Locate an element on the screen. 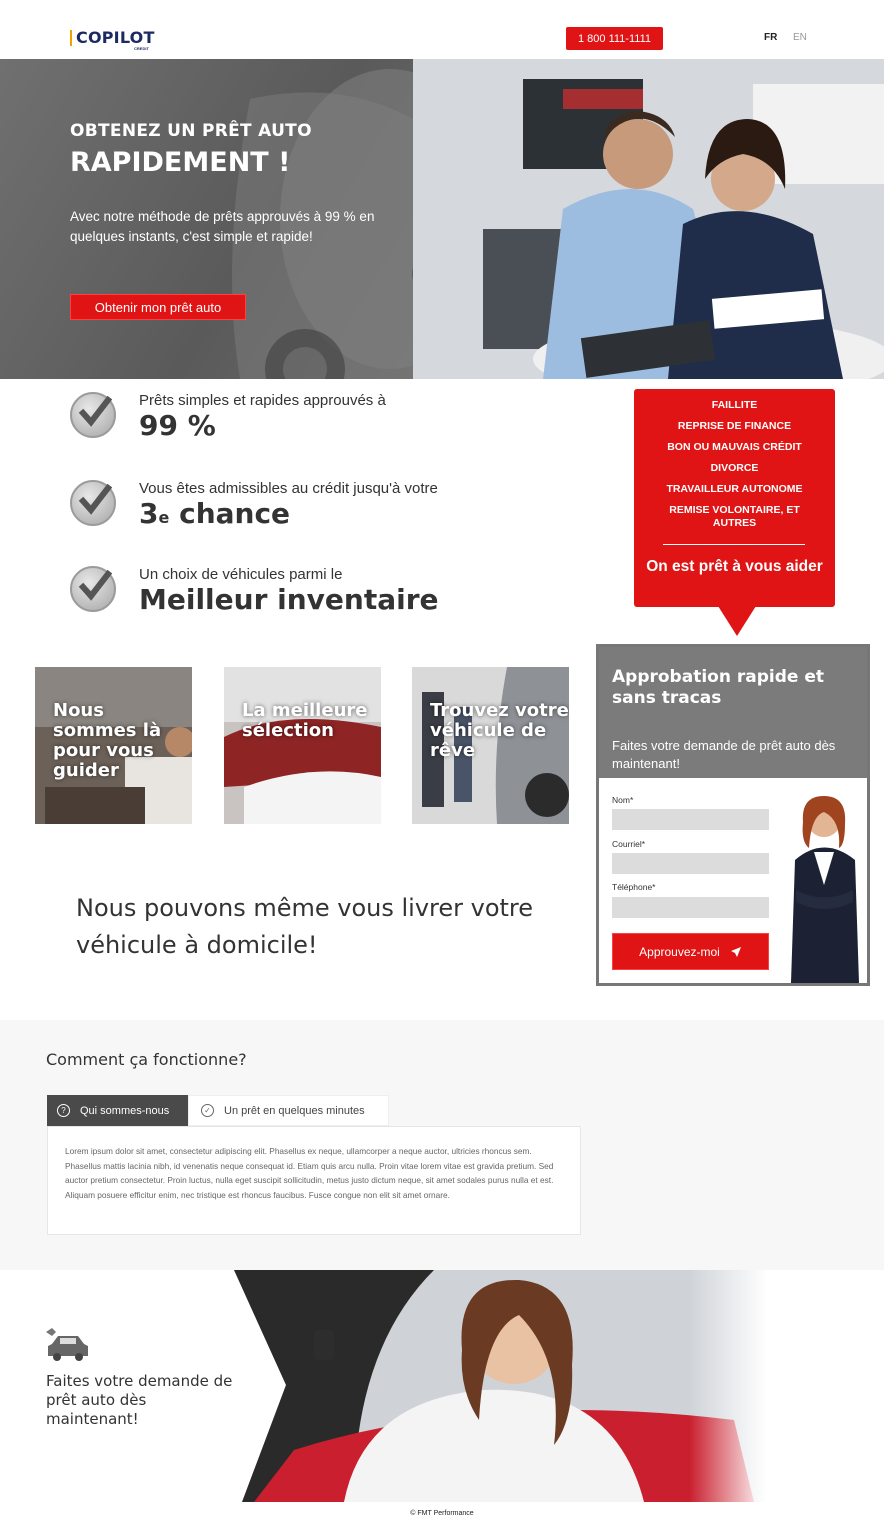  hero-photo-illustration is located at coordinates (648, 219).